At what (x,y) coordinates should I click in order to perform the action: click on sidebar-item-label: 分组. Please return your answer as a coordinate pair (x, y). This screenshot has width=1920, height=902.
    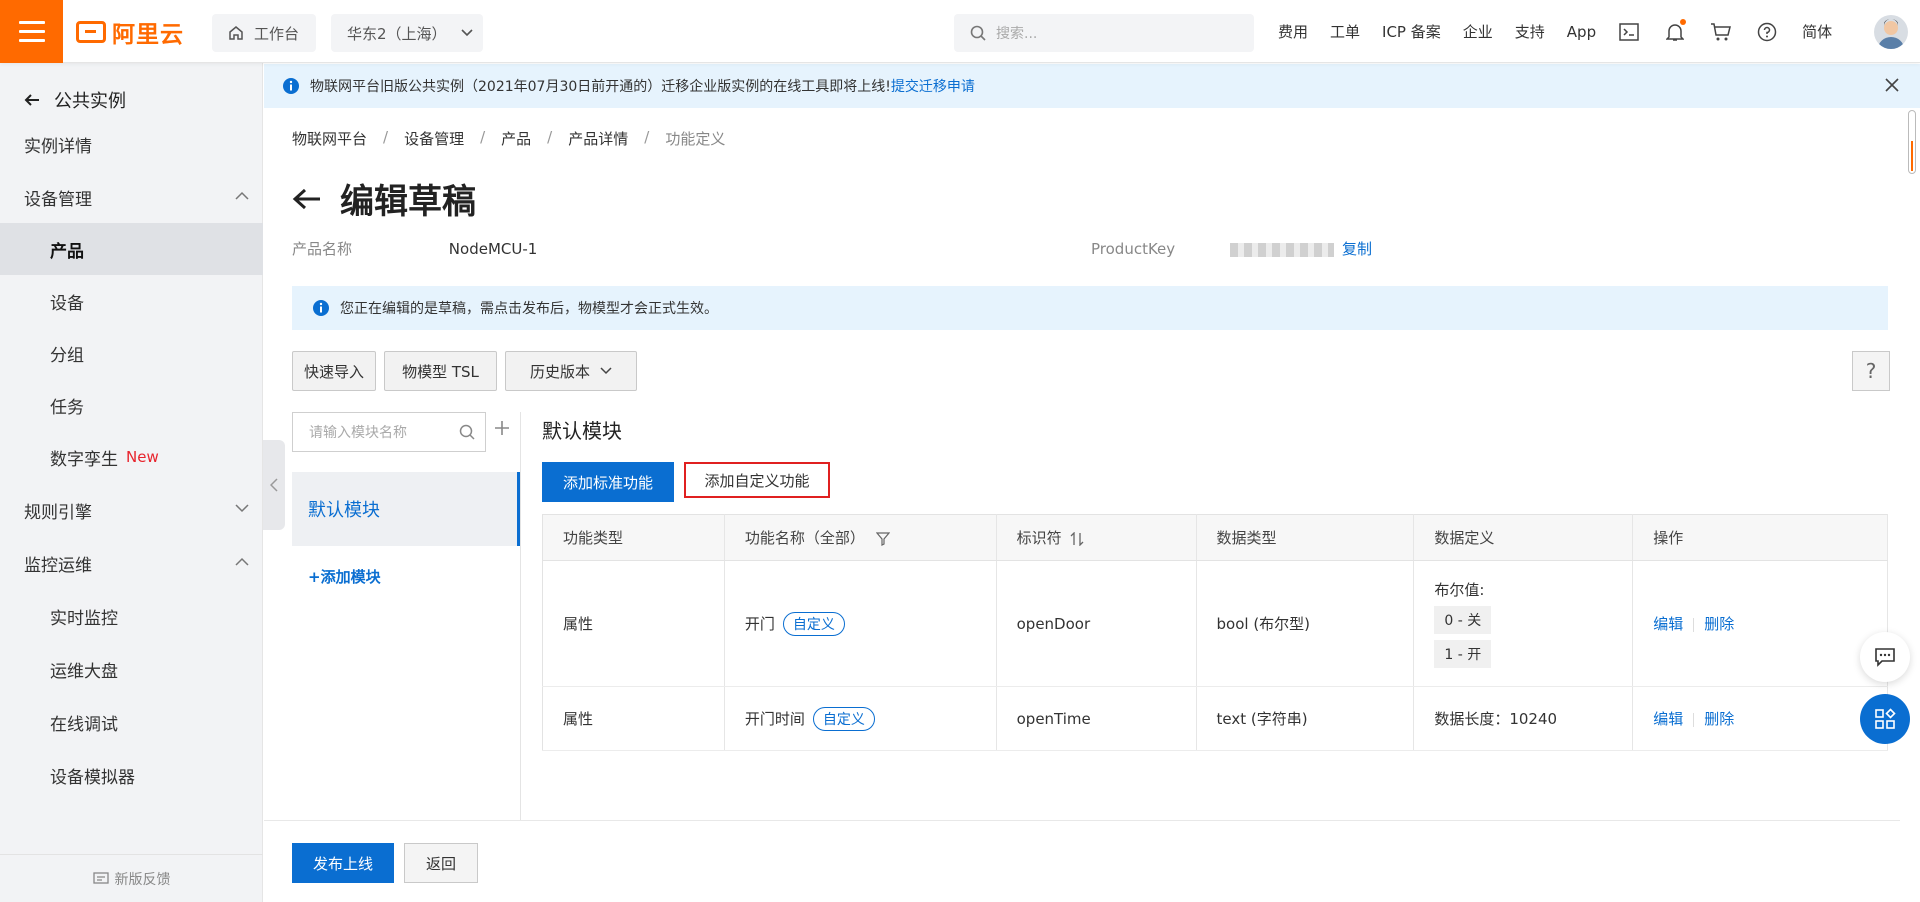
    Looking at the image, I should click on (67, 355).